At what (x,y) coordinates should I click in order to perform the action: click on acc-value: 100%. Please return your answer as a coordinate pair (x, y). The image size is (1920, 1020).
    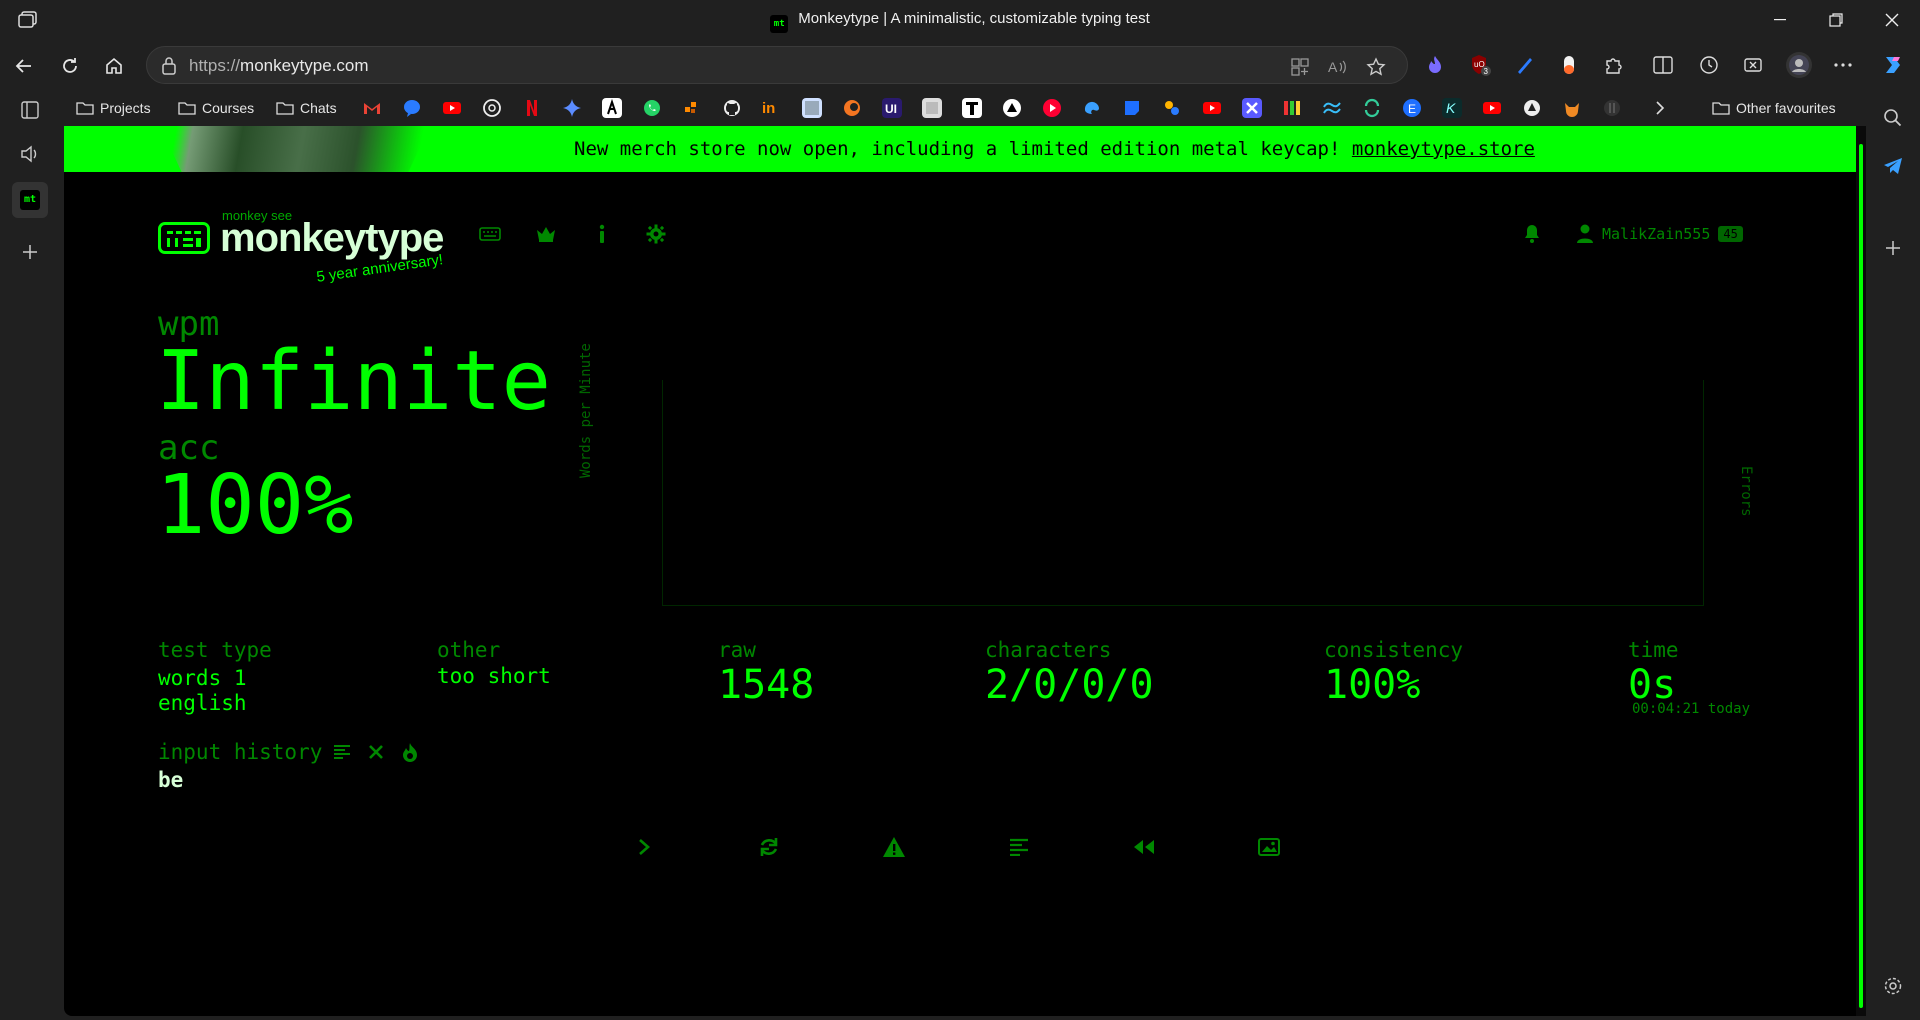
    Looking at the image, I should click on (255, 505).